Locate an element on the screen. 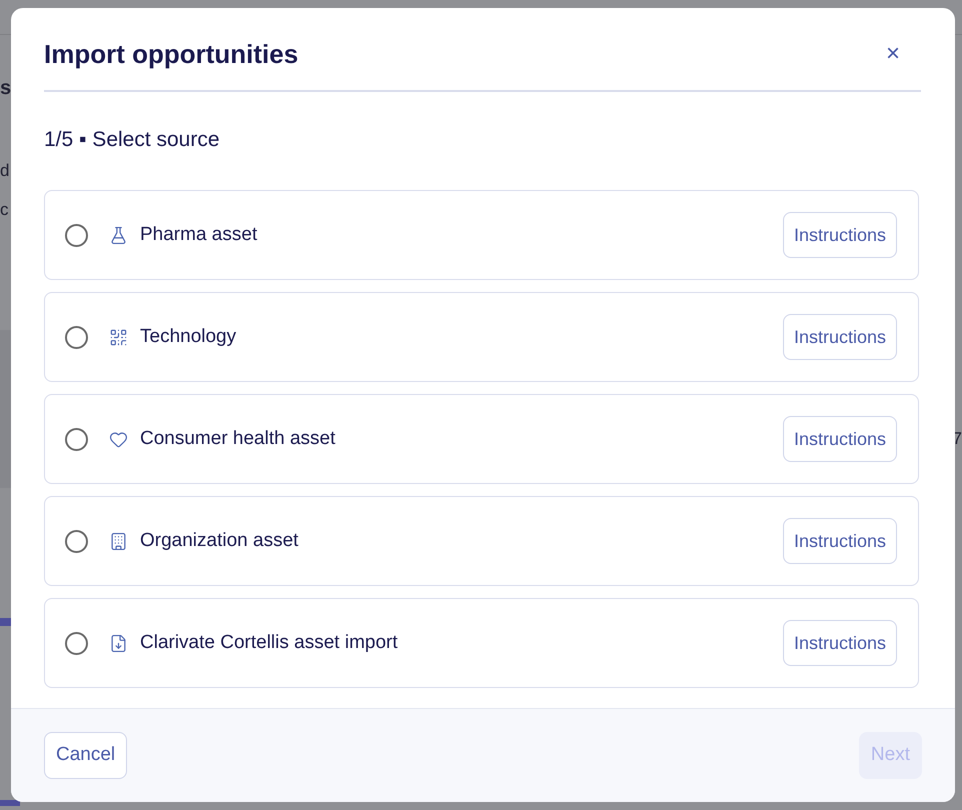 This screenshot has height=810, width=962. source-option: Pharma asset Instructions is located at coordinates (481, 235).